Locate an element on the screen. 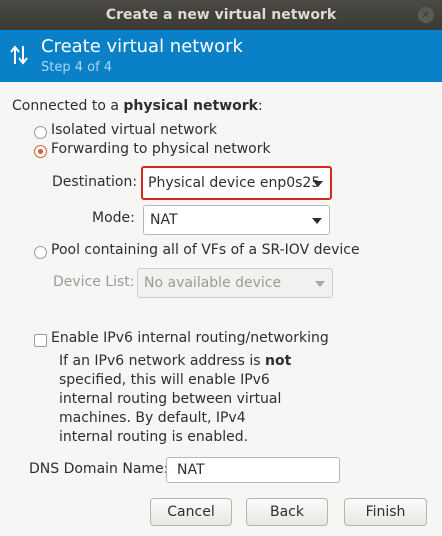 The height and width of the screenshot is (536, 442). wizard-title: Create virtual network is located at coordinates (142, 46).